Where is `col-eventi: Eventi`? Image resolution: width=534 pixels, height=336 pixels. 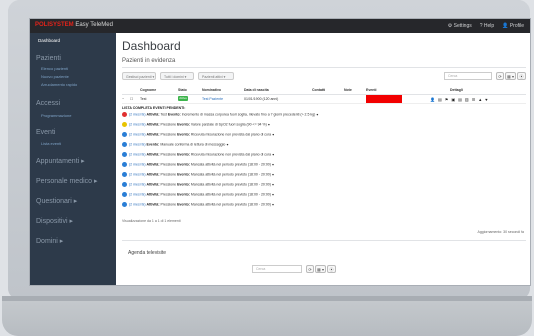
col-eventi: Eventi is located at coordinates (371, 90).